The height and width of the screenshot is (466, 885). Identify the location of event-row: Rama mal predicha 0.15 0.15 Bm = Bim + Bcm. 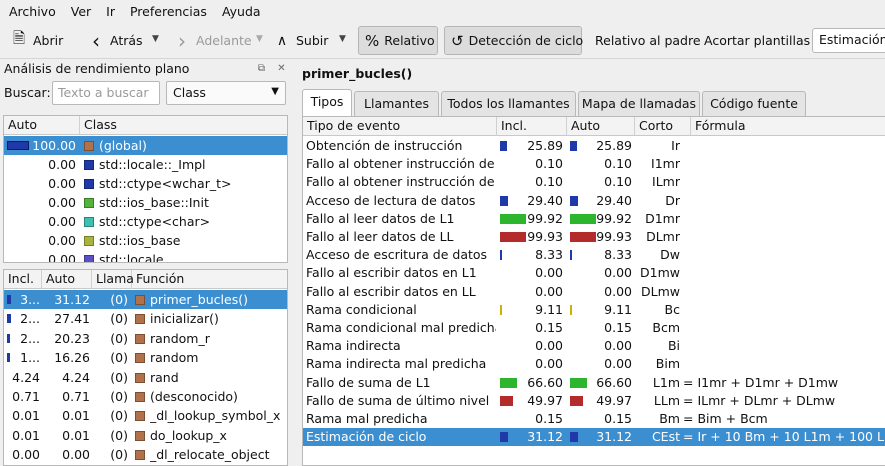
(594, 419).